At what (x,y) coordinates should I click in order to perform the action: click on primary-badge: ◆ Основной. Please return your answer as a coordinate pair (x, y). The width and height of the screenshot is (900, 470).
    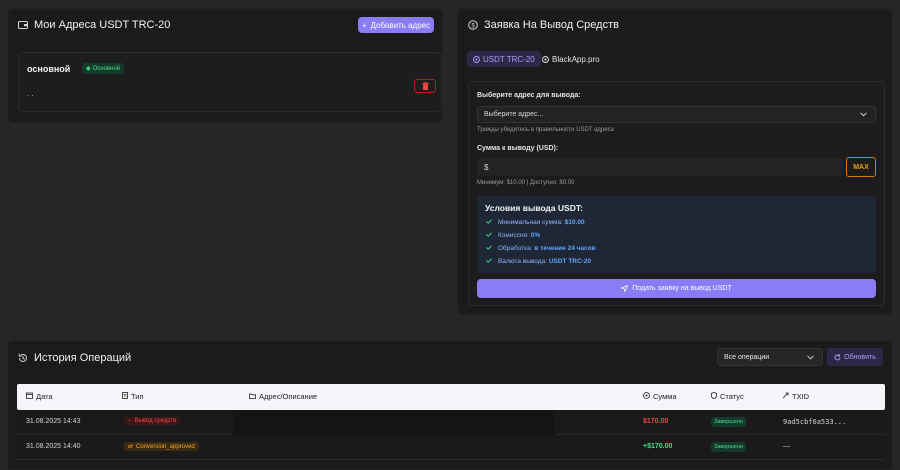
    Looking at the image, I should click on (103, 68).